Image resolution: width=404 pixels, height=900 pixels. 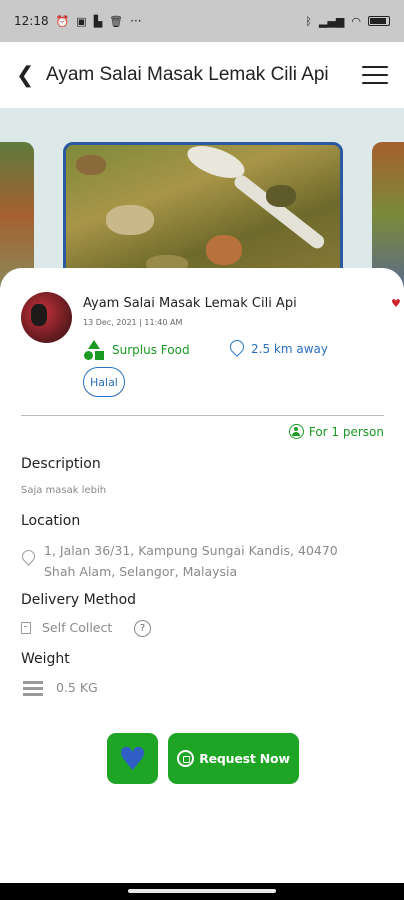 What do you see at coordinates (202, 891) in the screenshot?
I see `home-gesture-bar` at bounding box center [202, 891].